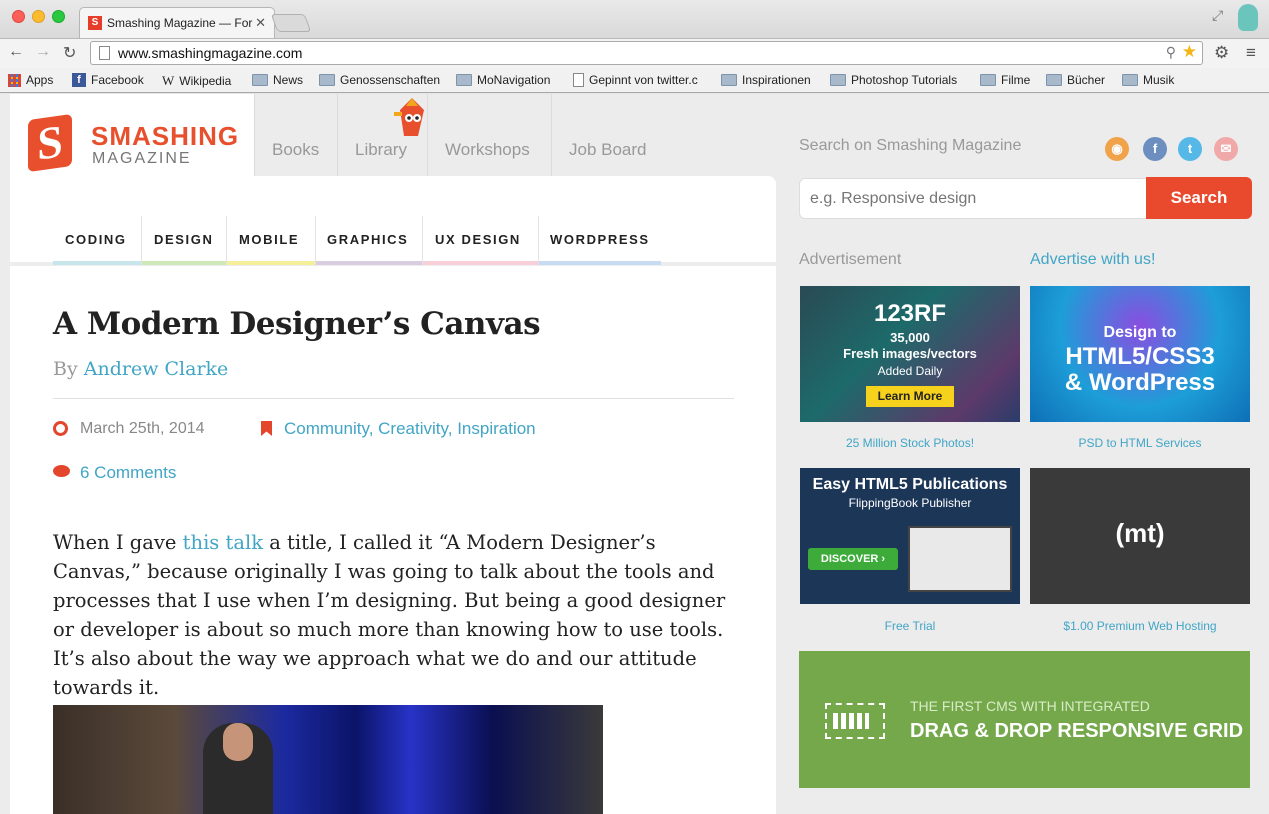  Describe the element at coordinates (16, 52) in the screenshot. I see `back-arrow-icon: ←` at that location.